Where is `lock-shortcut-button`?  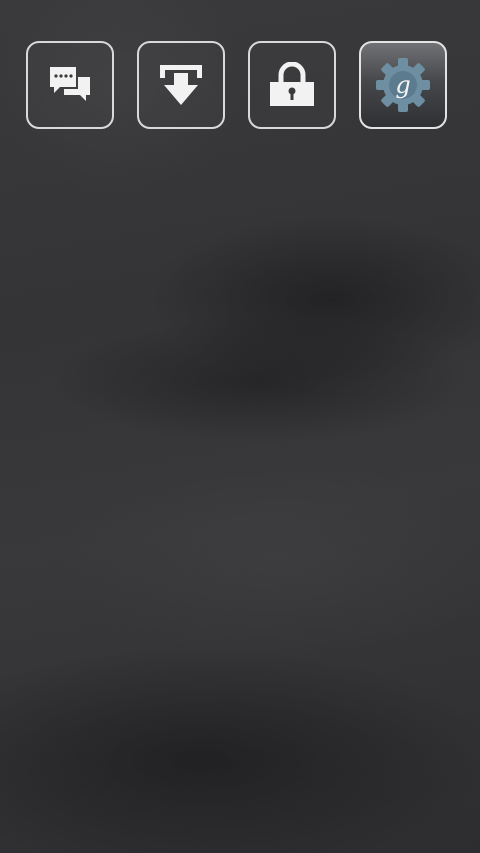
lock-shortcut-button is located at coordinates (292, 85).